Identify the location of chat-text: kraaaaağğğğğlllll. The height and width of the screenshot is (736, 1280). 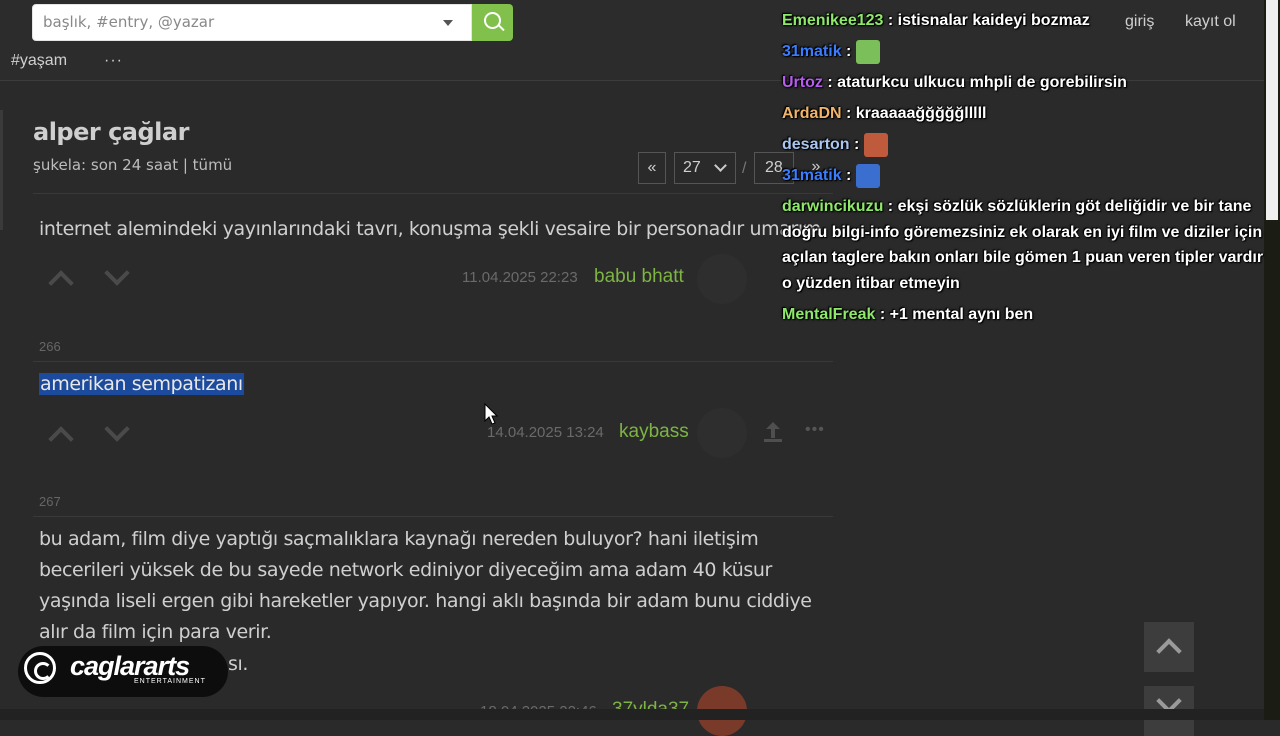
(921, 113).